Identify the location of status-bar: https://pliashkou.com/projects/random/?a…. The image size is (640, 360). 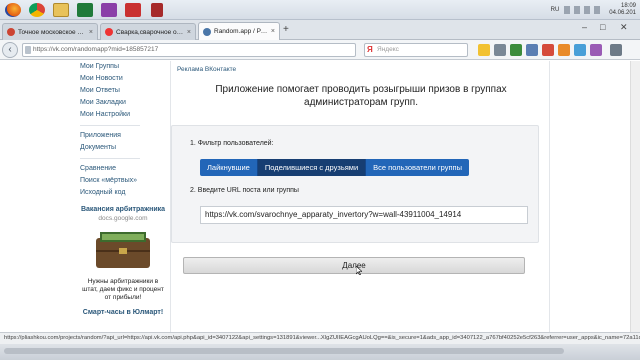
(320, 338).